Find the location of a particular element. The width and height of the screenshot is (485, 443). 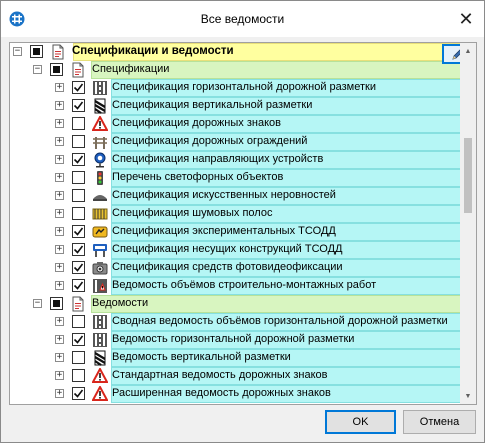

scrollbar-thumb is located at coordinates (468, 175).